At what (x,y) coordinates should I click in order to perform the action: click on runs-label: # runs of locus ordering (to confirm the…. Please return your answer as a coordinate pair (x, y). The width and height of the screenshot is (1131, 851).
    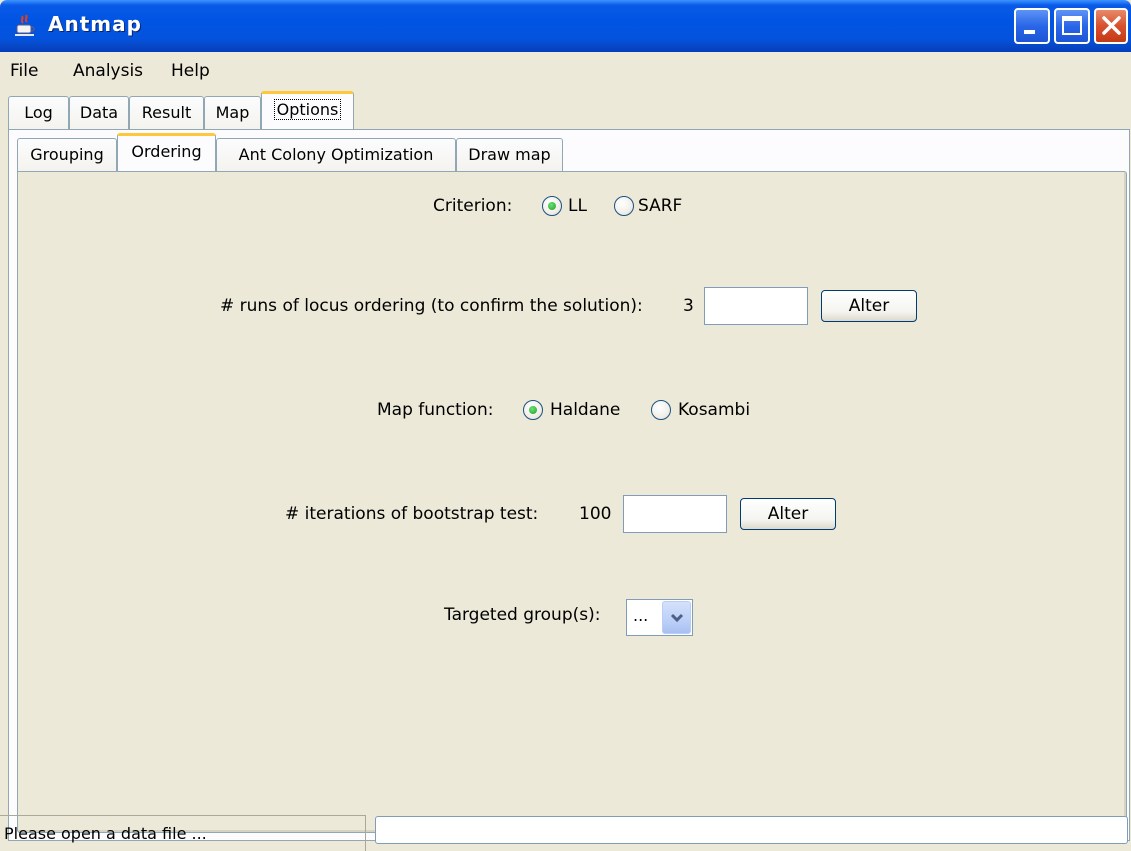
    Looking at the image, I should click on (431, 306).